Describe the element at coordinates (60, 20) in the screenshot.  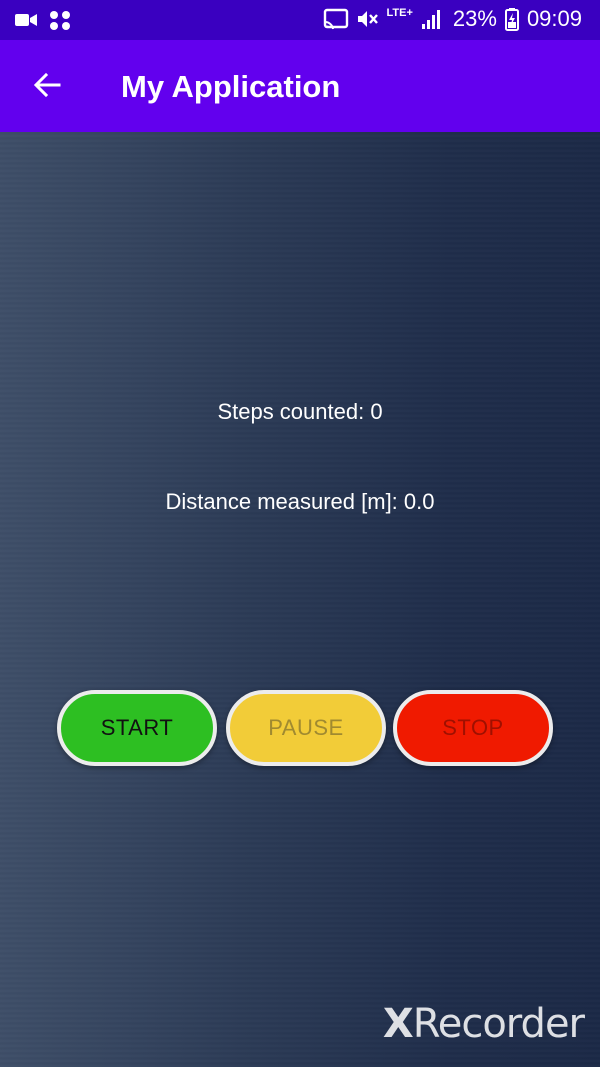
I see `app-grid-icon` at that location.